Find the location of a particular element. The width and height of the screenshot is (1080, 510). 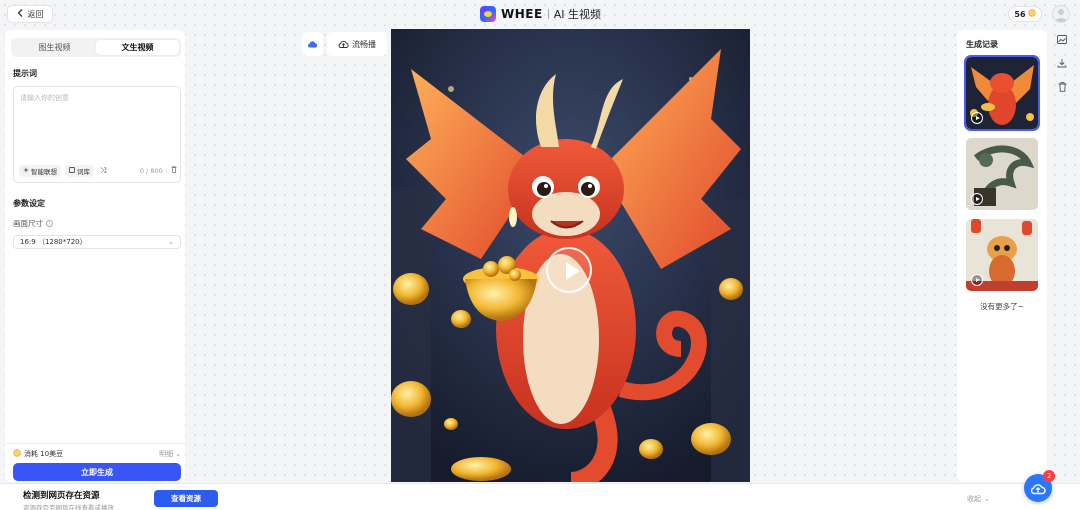

resource-title: 检测到网页存在资源 is located at coordinates (61, 496).